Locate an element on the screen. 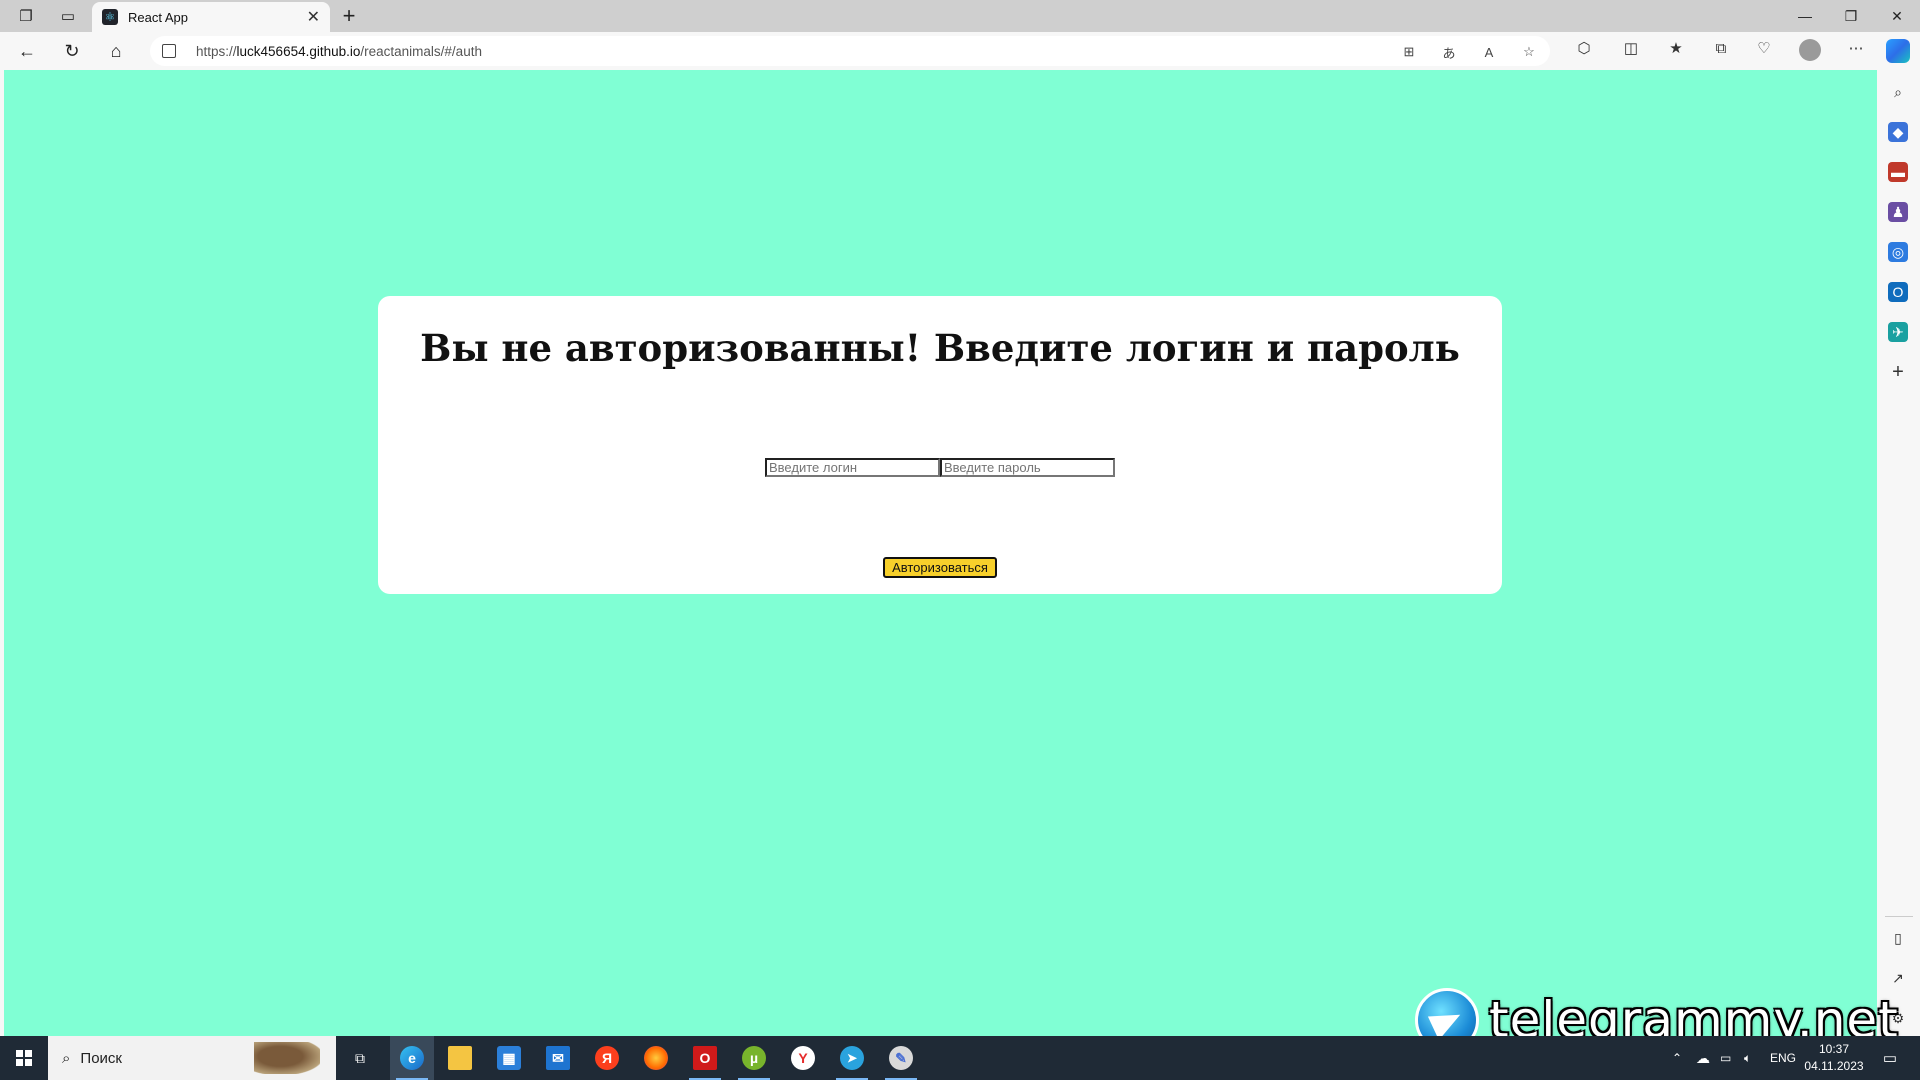 Image resolution: width=1920 pixels, height=1080 pixels. firefox-icon is located at coordinates (656, 1058).